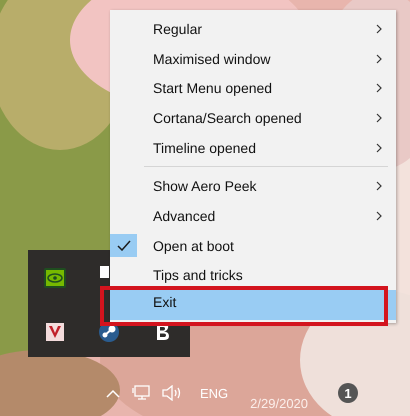 This screenshot has height=416, width=410. What do you see at coordinates (253, 59) in the screenshot?
I see `menu-item: Maximised window` at bounding box center [253, 59].